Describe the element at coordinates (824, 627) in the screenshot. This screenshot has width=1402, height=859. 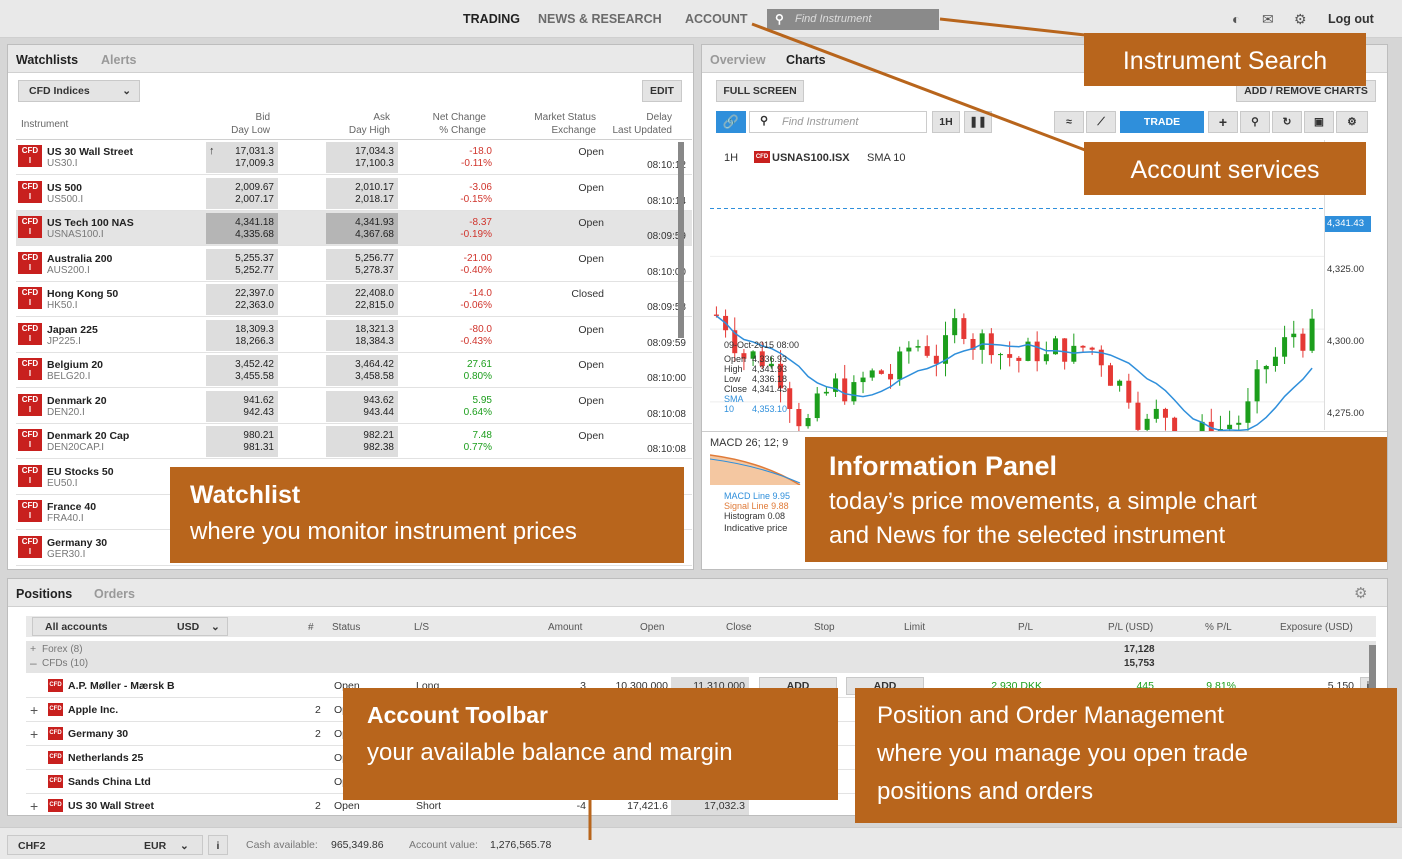
I see `col-header: Stop` at that location.